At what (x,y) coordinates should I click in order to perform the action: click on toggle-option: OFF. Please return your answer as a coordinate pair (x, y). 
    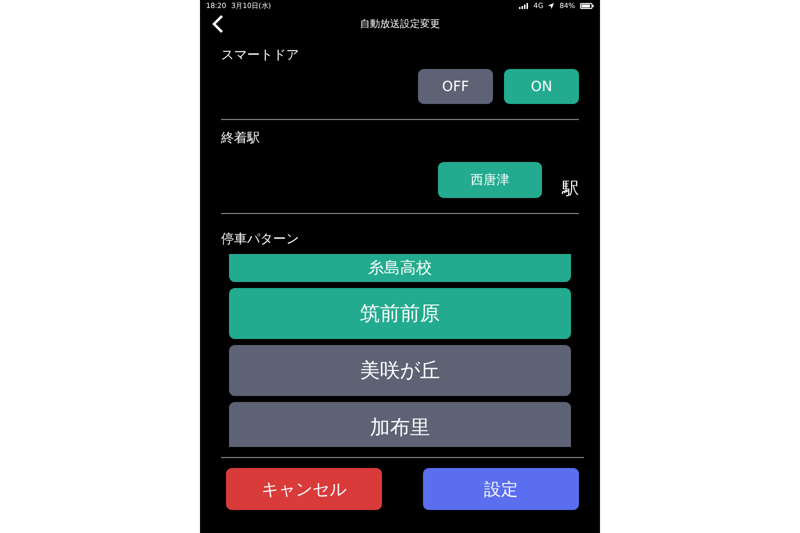
    Looking at the image, I should click on (455, 86).